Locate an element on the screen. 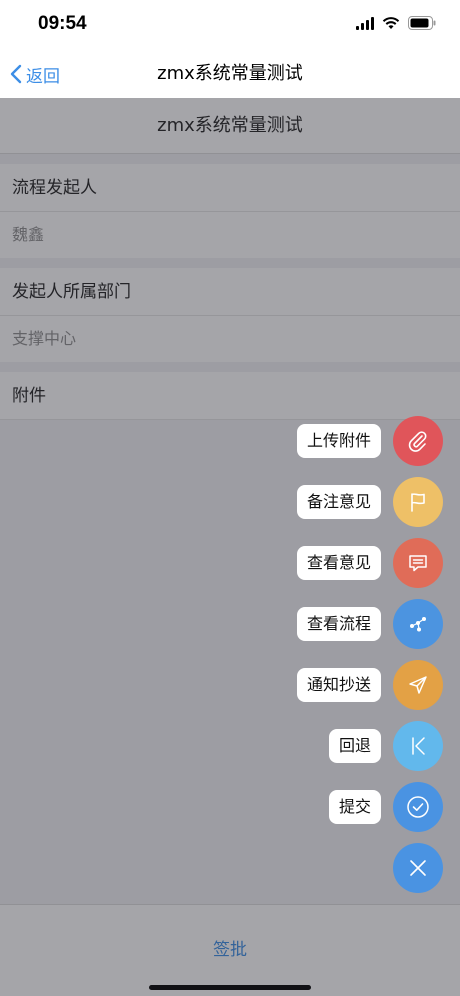 The image size is (460, 996). action-submit: 提交 is located at coordinates (385, 807).